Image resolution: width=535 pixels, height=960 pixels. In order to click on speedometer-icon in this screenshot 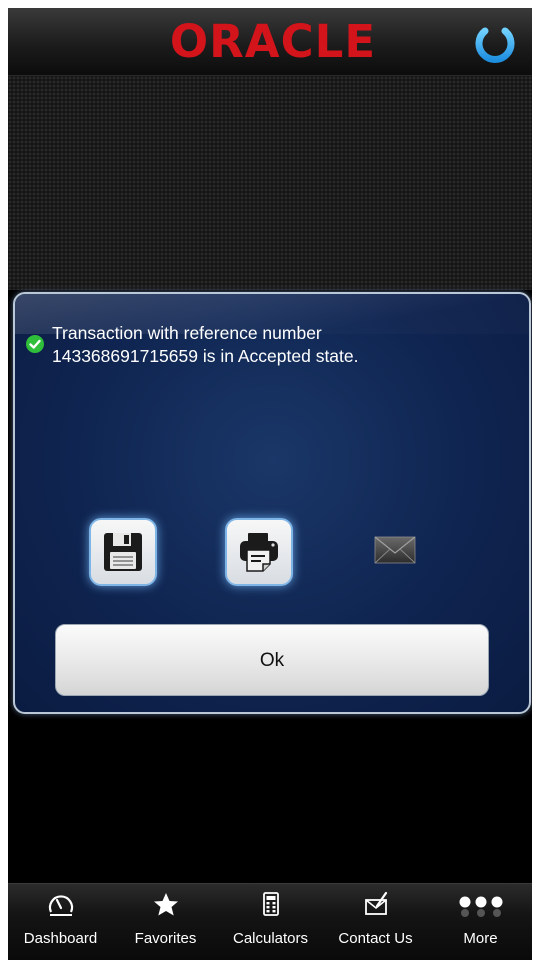, I will do `click(60, 905)`.